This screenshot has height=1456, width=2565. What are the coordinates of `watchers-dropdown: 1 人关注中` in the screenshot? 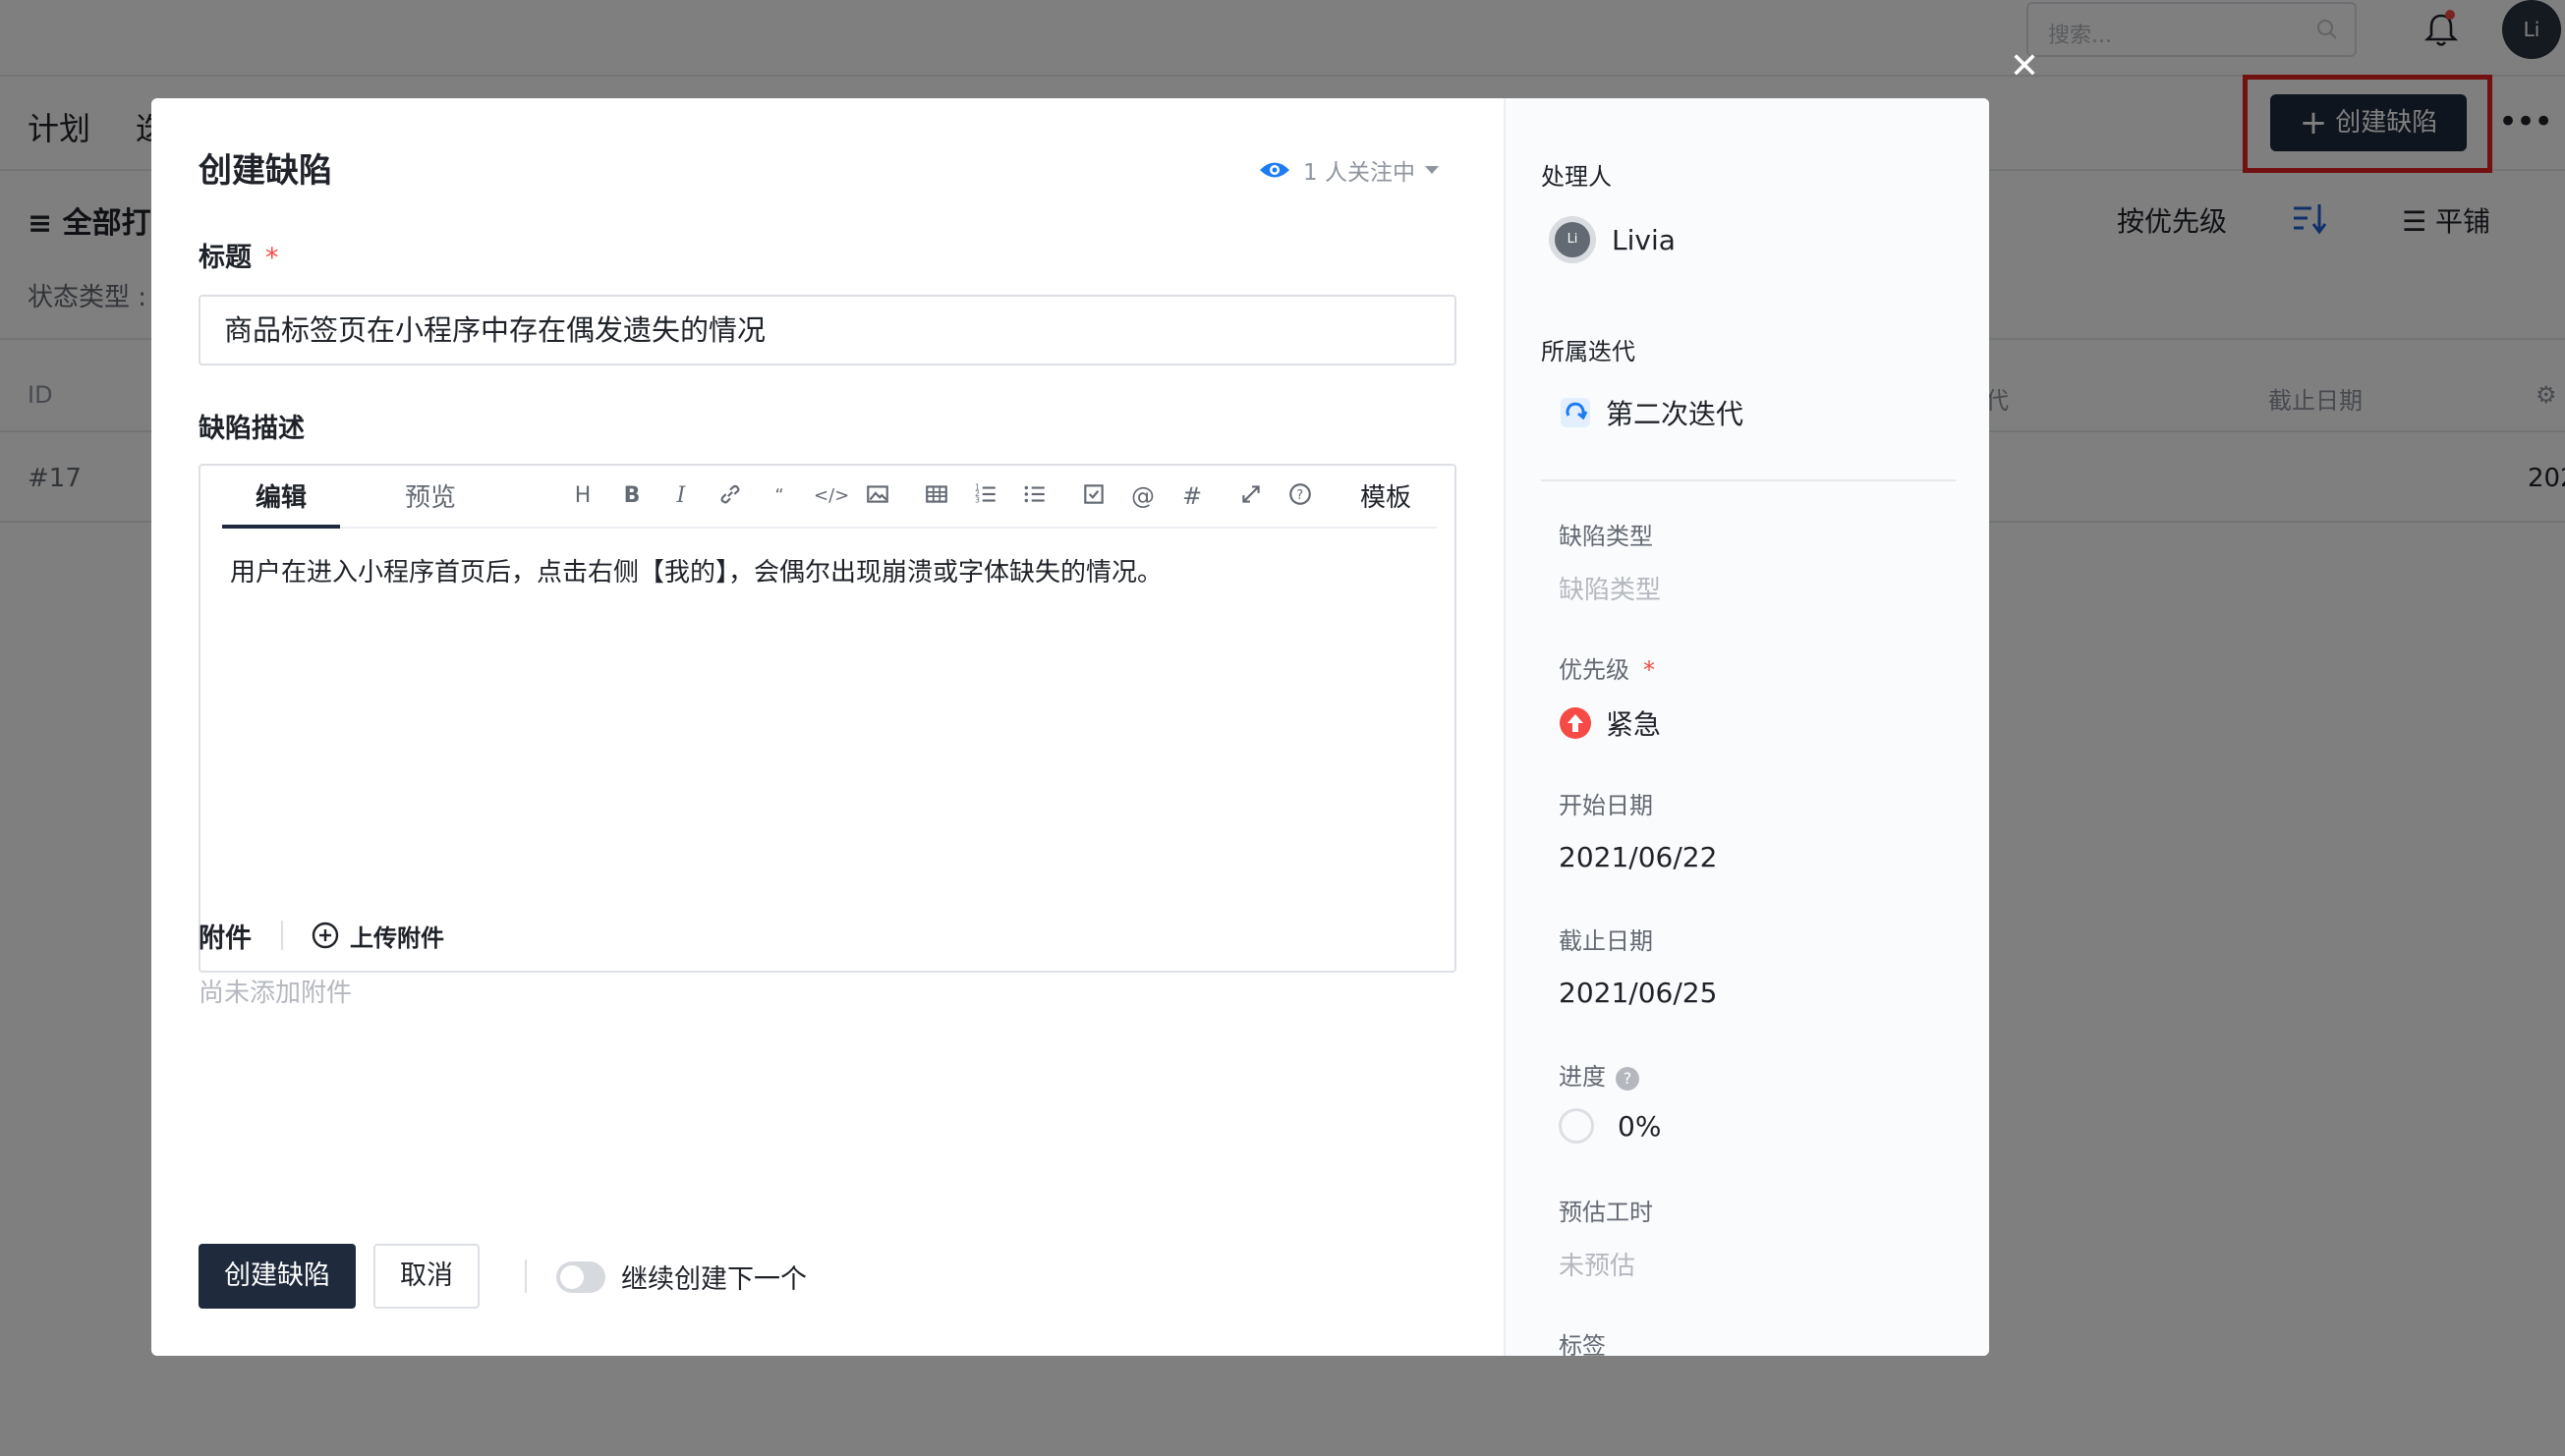 It's located at (1348, 170).